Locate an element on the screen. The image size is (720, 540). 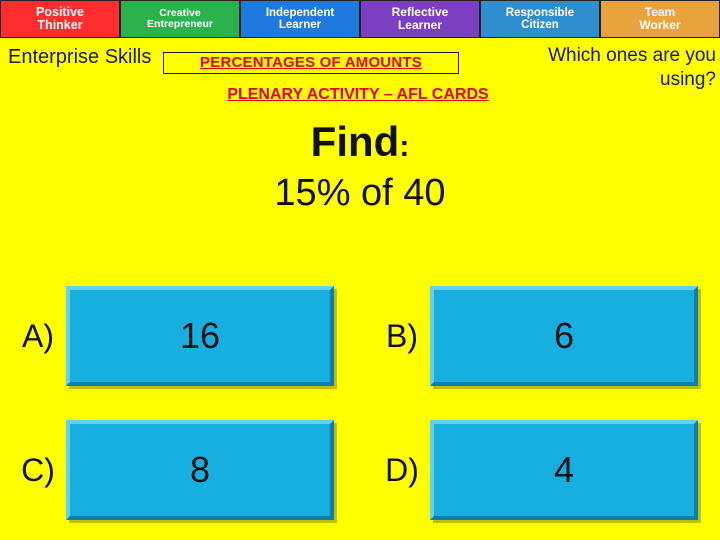
find-colon: : is located at coordinates (404, 146).